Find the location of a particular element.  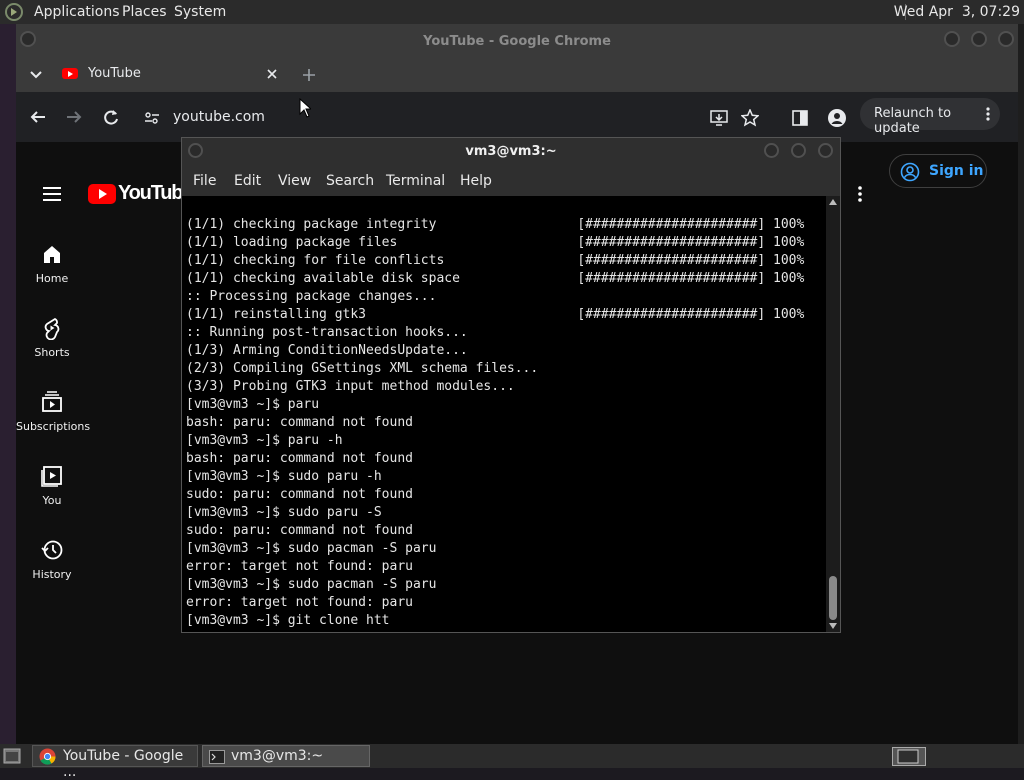

scroll-down-icon is located at coordinates (833, 626).